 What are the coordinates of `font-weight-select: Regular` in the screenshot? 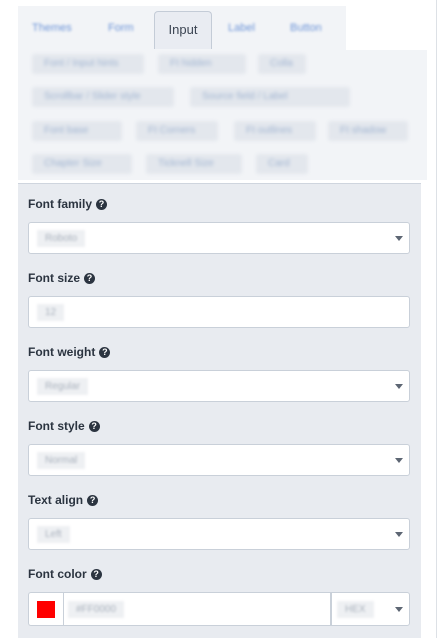 It's located at (219, 386).